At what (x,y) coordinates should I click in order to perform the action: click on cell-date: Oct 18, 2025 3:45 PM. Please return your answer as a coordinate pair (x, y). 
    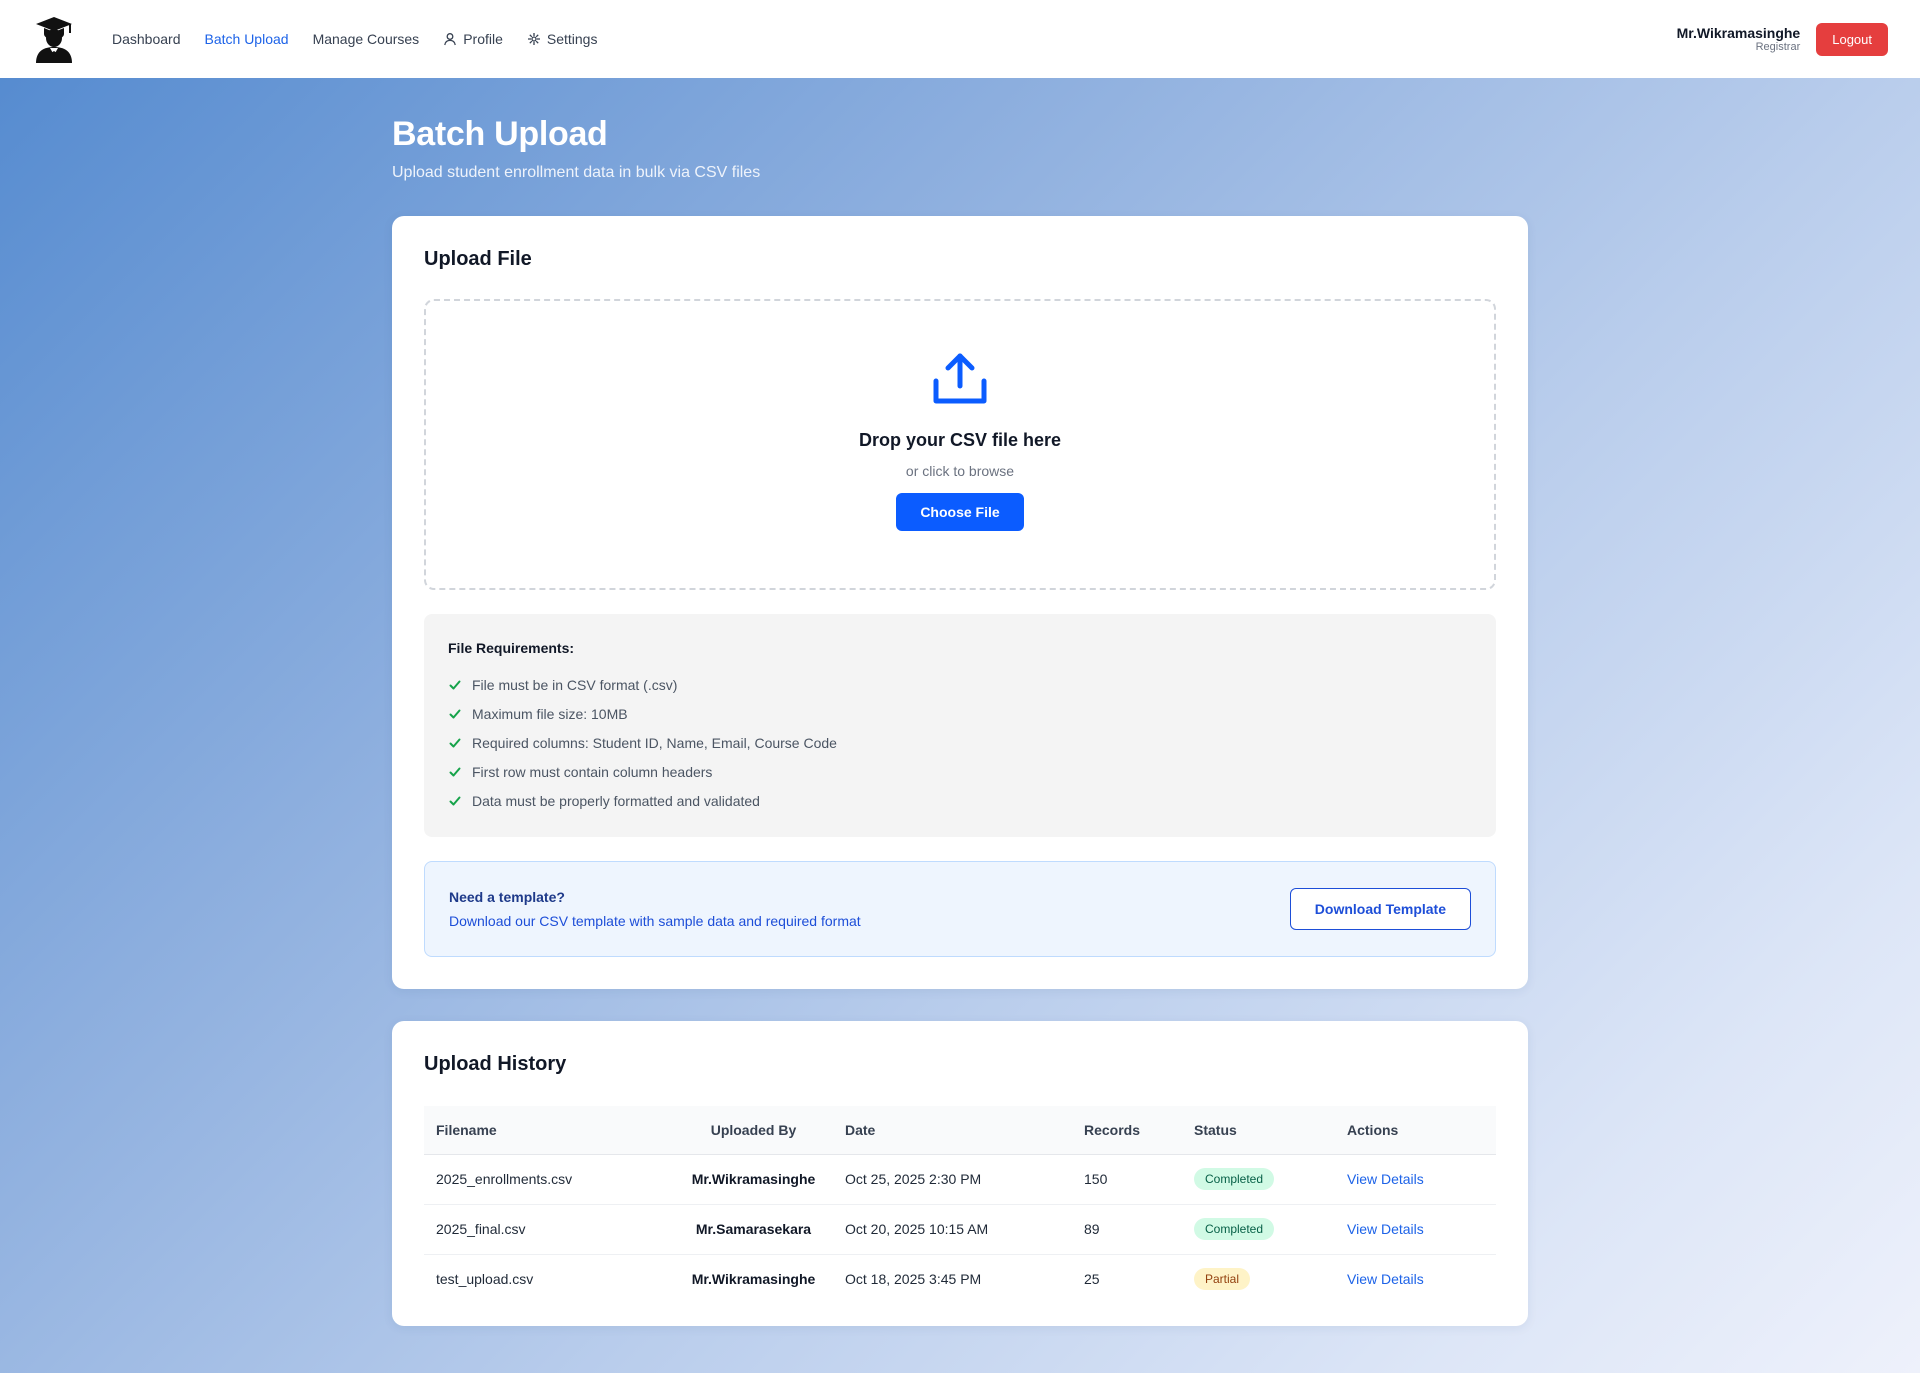
    Looking at the image, I should click on (913, 1279).